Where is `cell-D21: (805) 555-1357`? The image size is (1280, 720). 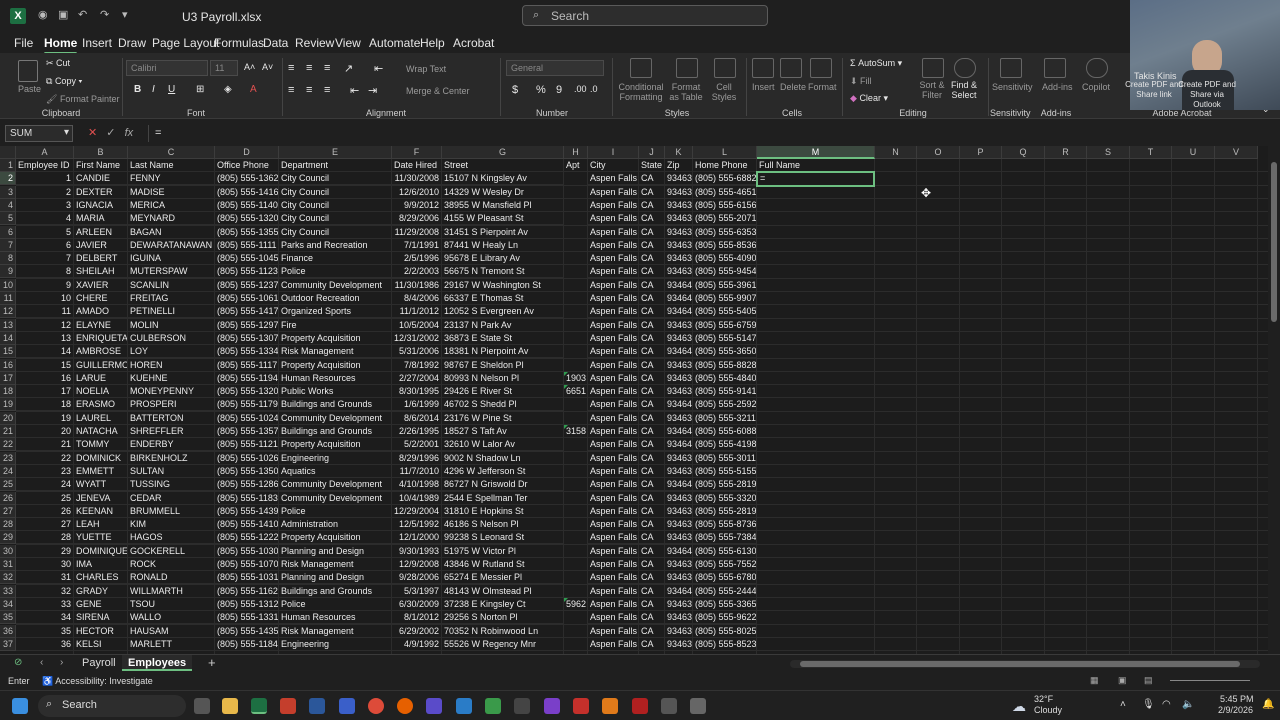
cell-D21: (805) 555-1357 is located at coordinates (247, 431).